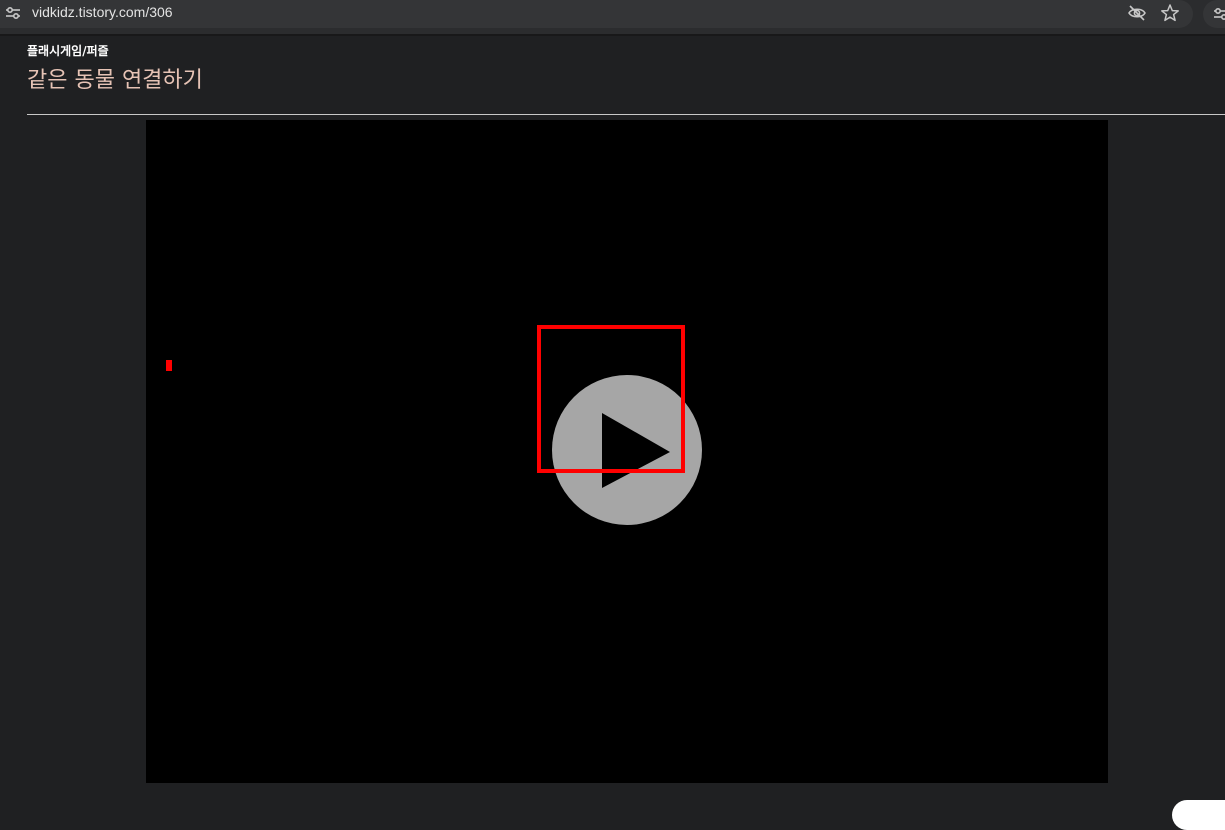 Image resolution: width=1225 pixels, height=830 pixels. Describe the element at coordinates (1137, 13) in the screenshot. I see `eye-off-icon` at that location.